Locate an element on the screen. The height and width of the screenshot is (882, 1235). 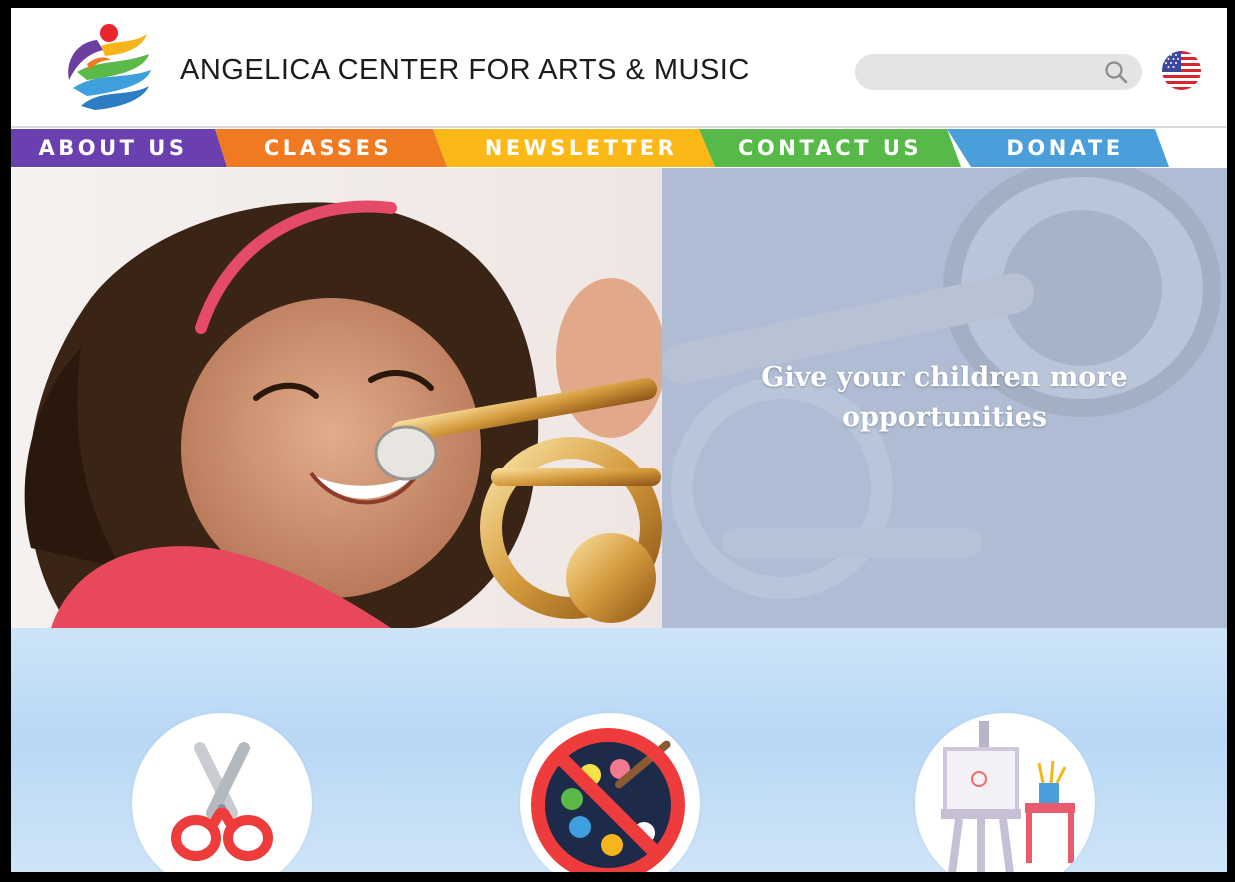
search-bar is located at coordinates (998, 72).